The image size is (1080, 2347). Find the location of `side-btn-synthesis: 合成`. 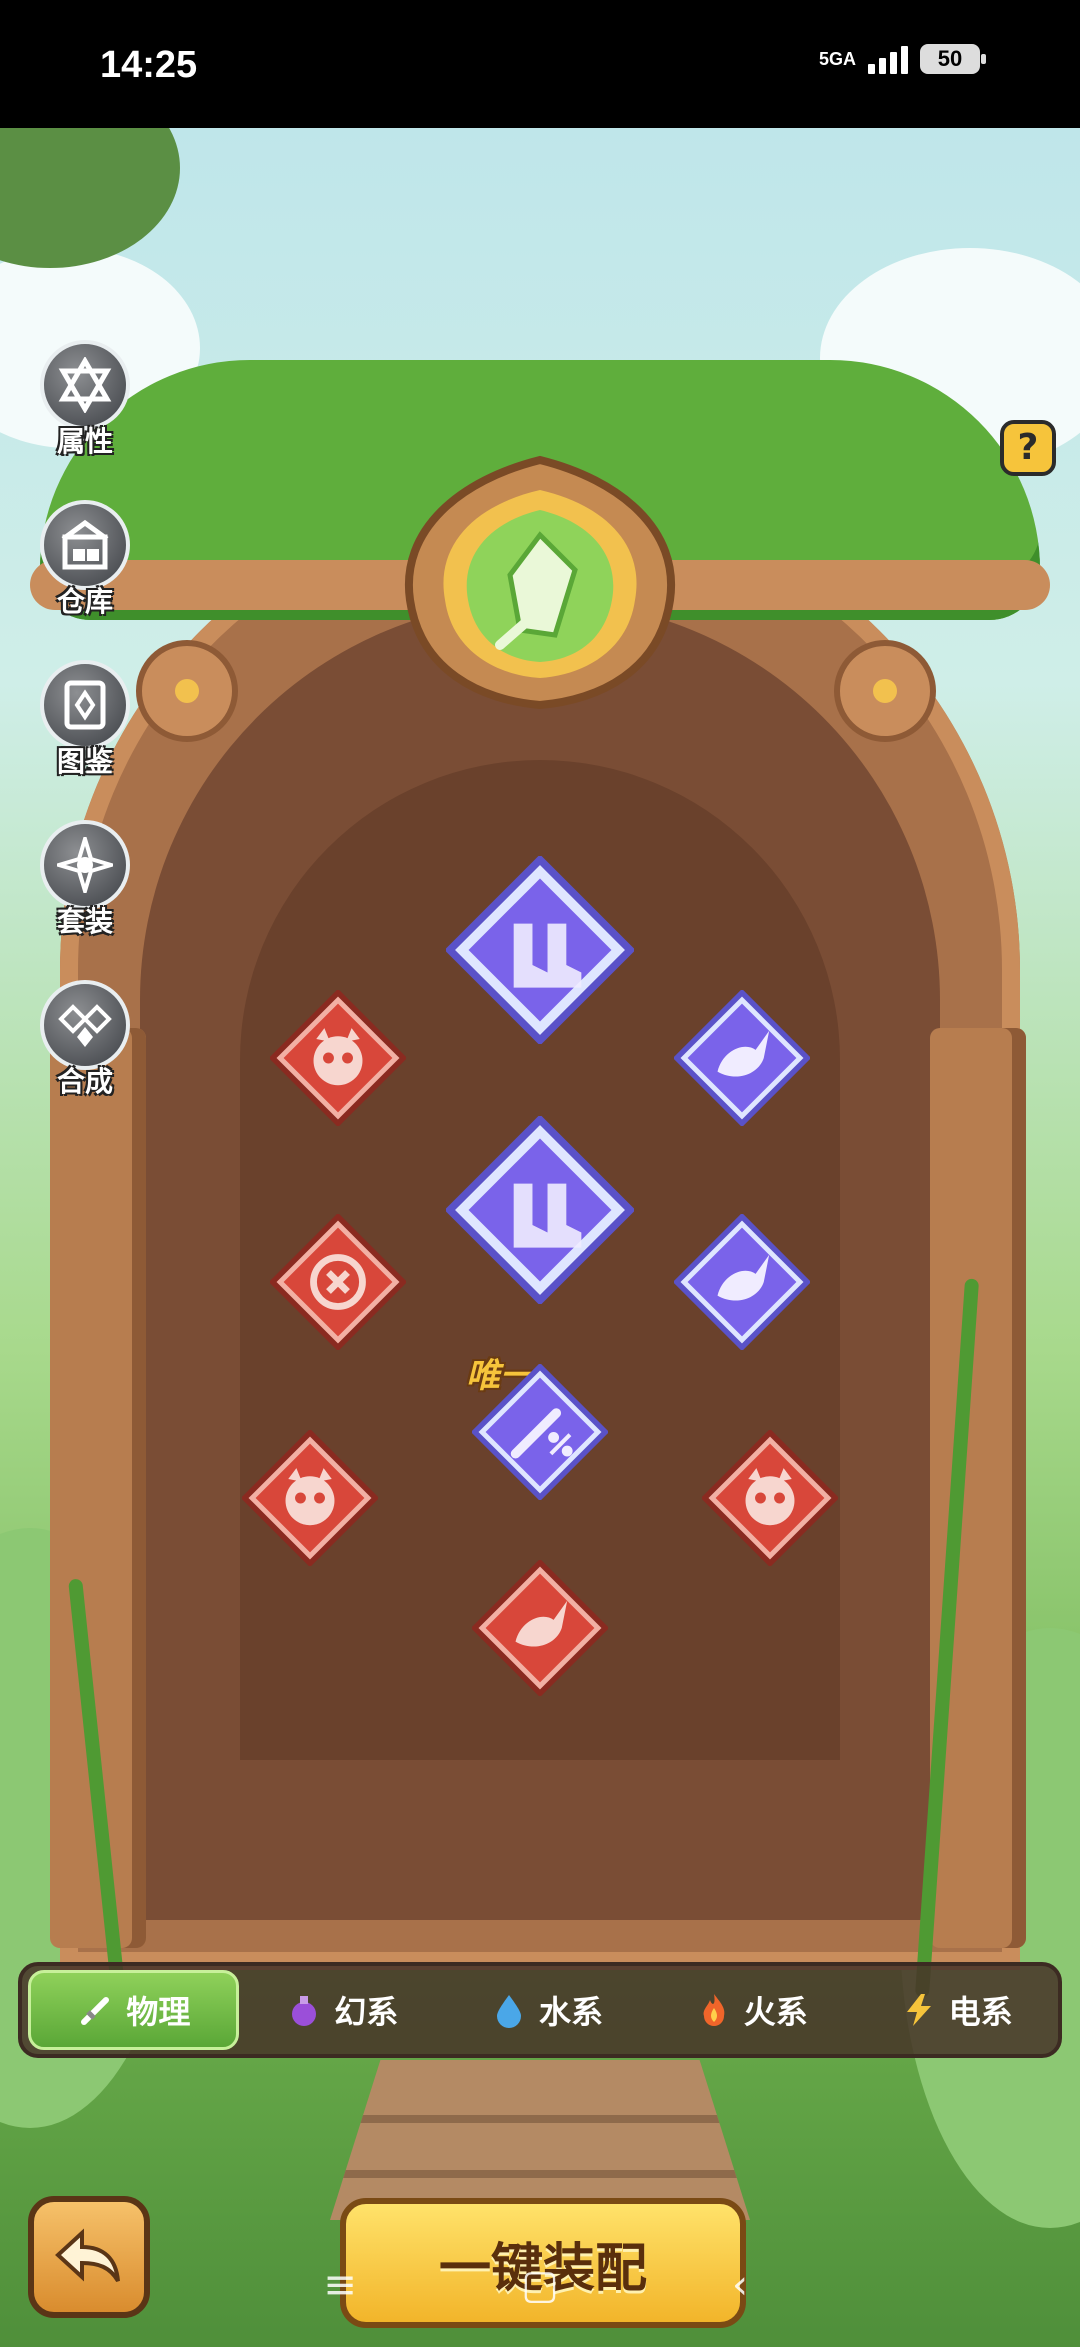

side-btn-synthesis: 合成 is located at coordinates (85, 1050).